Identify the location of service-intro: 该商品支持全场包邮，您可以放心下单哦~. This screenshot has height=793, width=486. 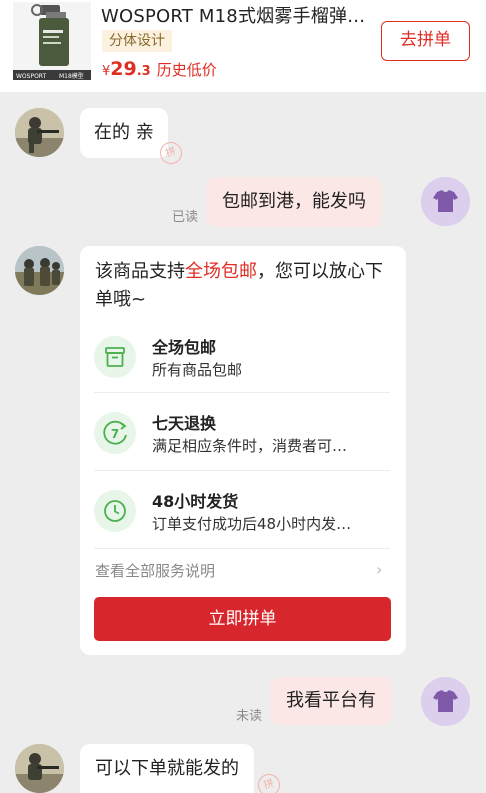
(245, 286).